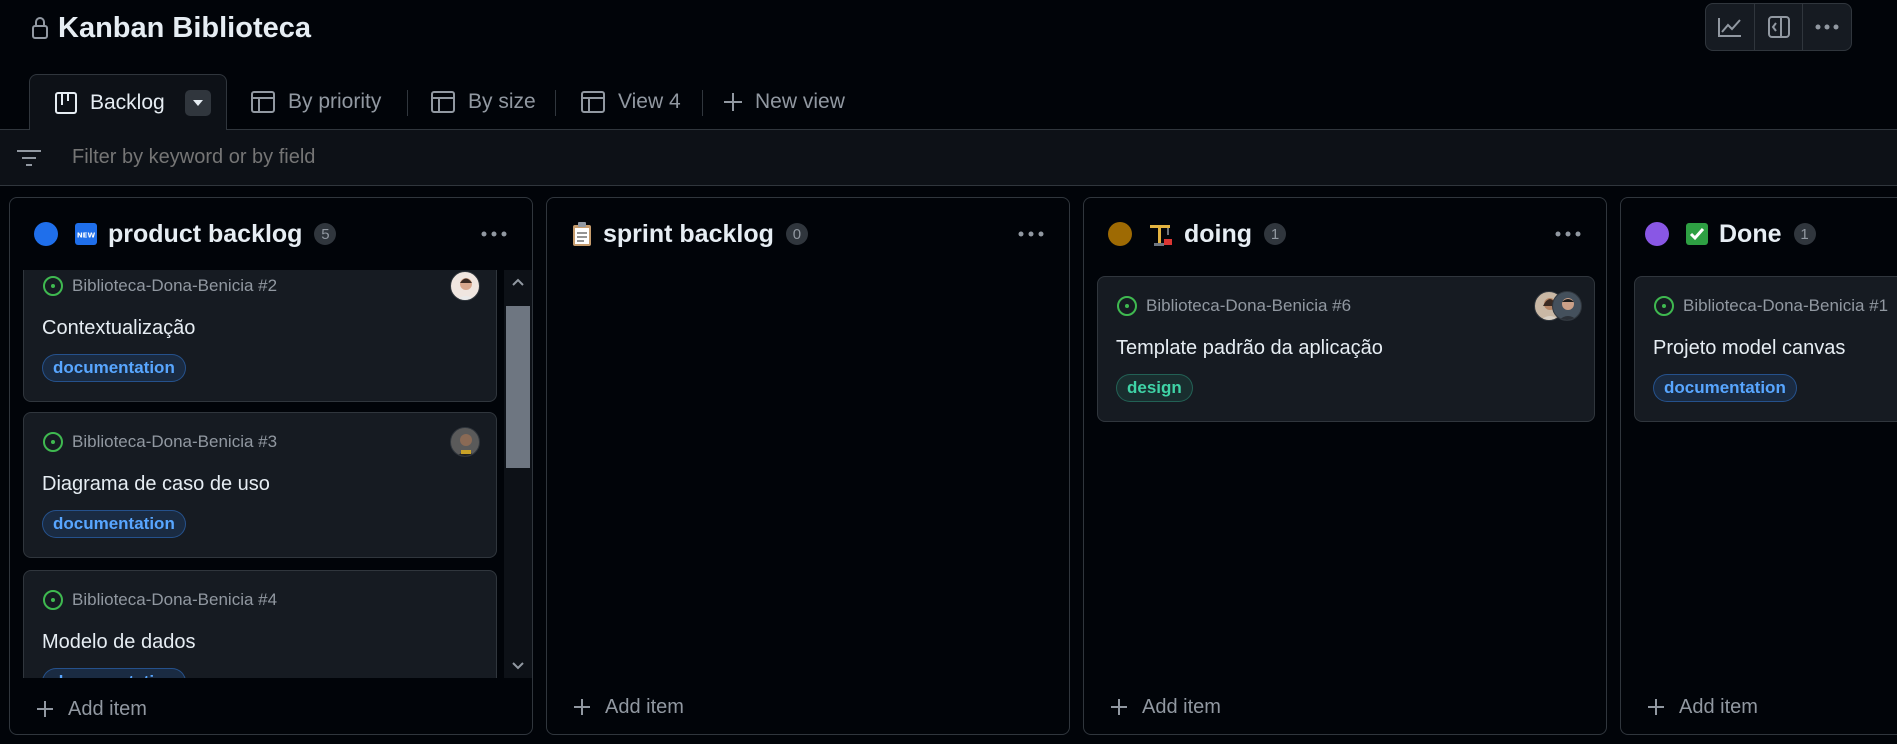 The height and width of the screenshot is (744, 1897). I want to click on item-count: 5, so click(325, 234).